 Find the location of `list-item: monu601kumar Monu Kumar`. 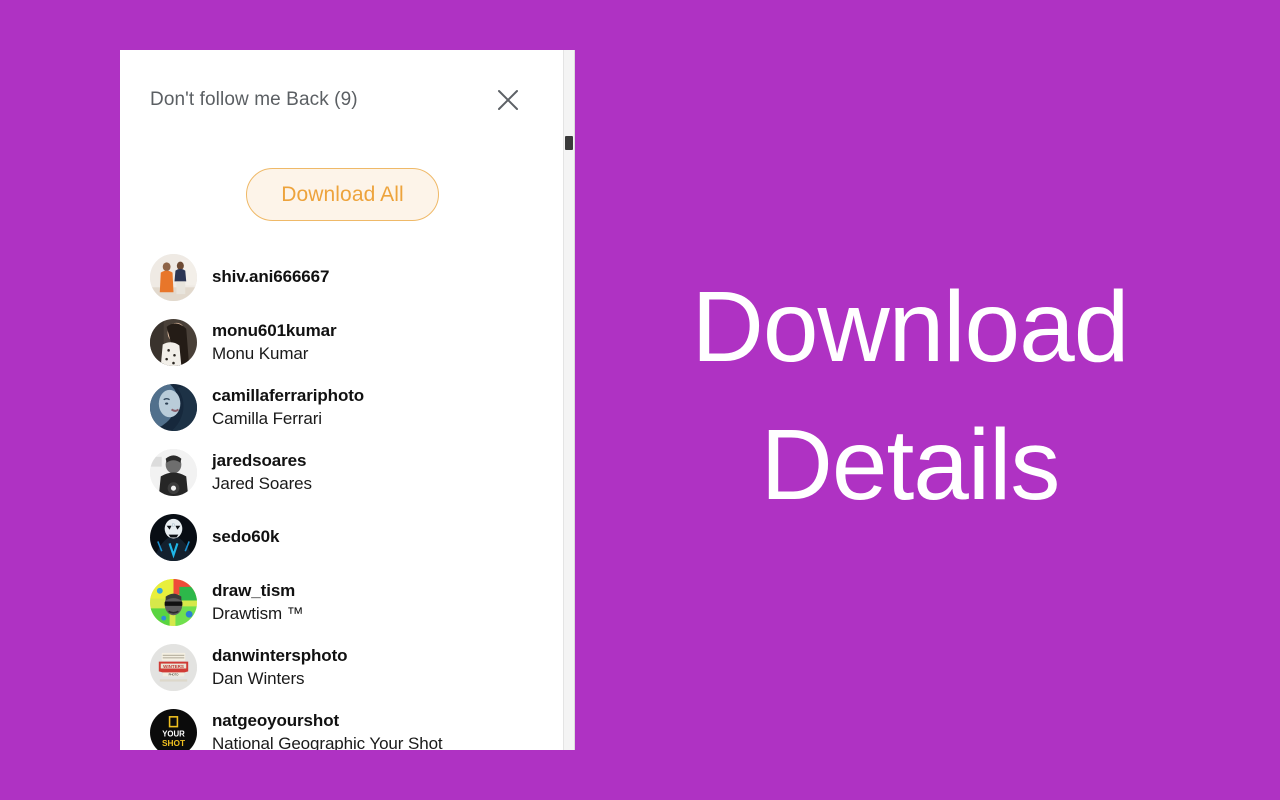

list-item: monu601kumar Monu Kumar is located at coordinates (355, 342).